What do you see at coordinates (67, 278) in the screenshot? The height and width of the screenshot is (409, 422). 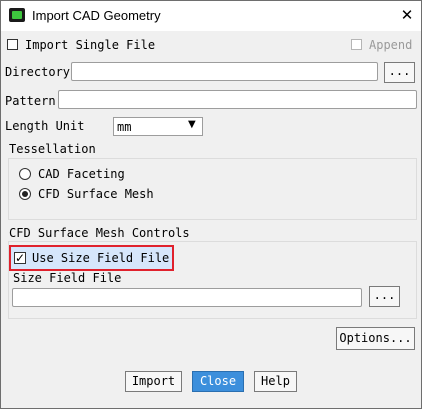 I see `size-field-file-label: Size Field File` at bounding box center [67, 278].